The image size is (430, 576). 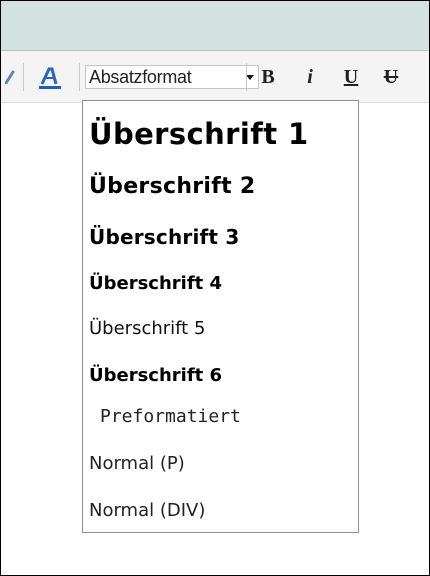 I want to click on format-option-heading-3: Überschrift 3, so click(x=164, y=237).